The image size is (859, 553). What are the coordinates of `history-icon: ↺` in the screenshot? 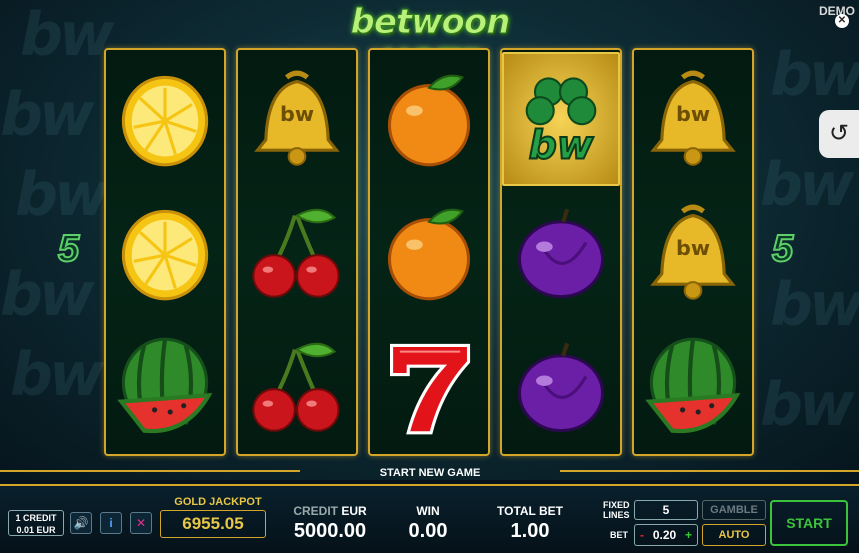 It's located at (839, 134).